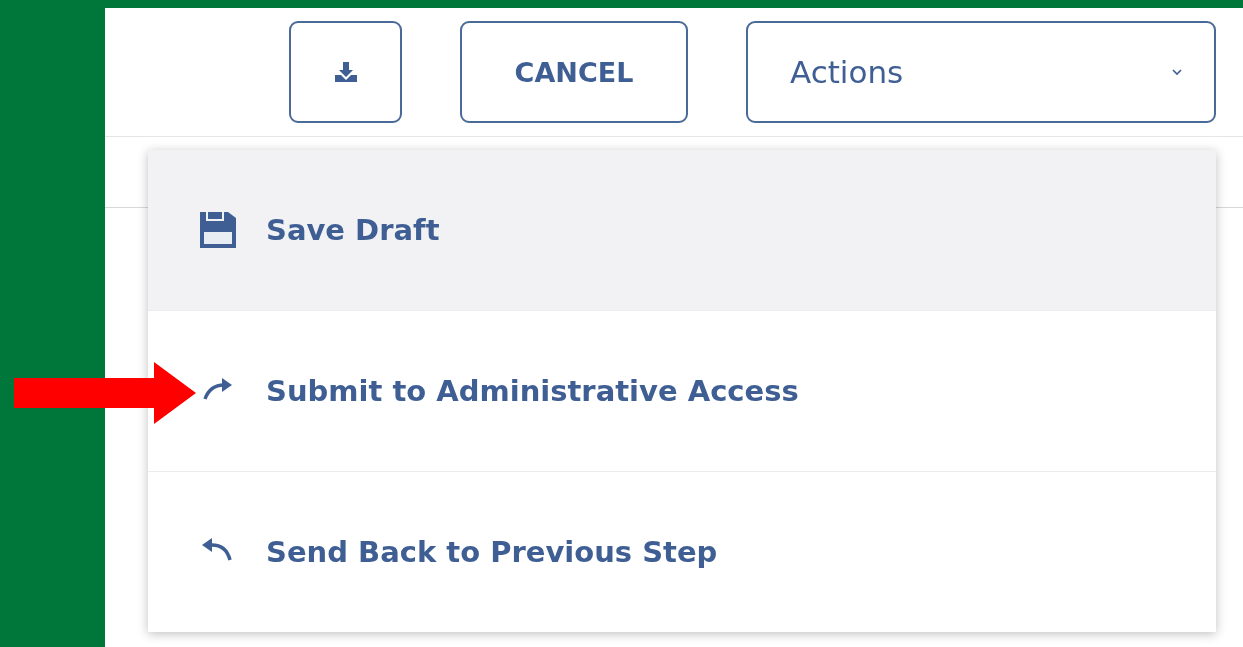 Image resolution: width=1243 pixels, height=647 pixels. I want to click on menu-item-label: Send Back to Previous Step, so click(492, 552).